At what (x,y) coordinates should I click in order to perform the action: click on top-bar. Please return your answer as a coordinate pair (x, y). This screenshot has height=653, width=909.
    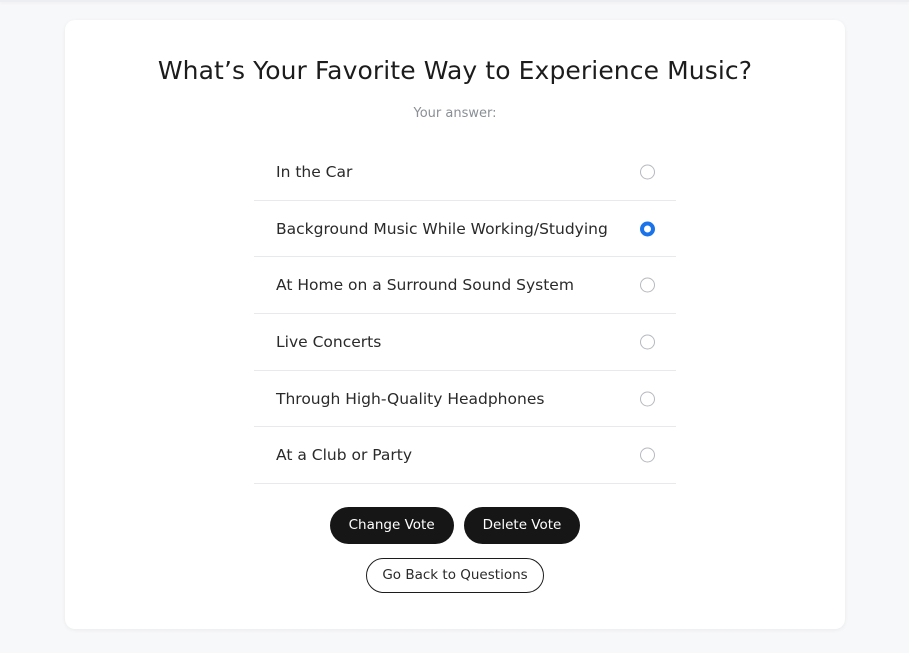
    Looking at the image, I should click on (454, 1).